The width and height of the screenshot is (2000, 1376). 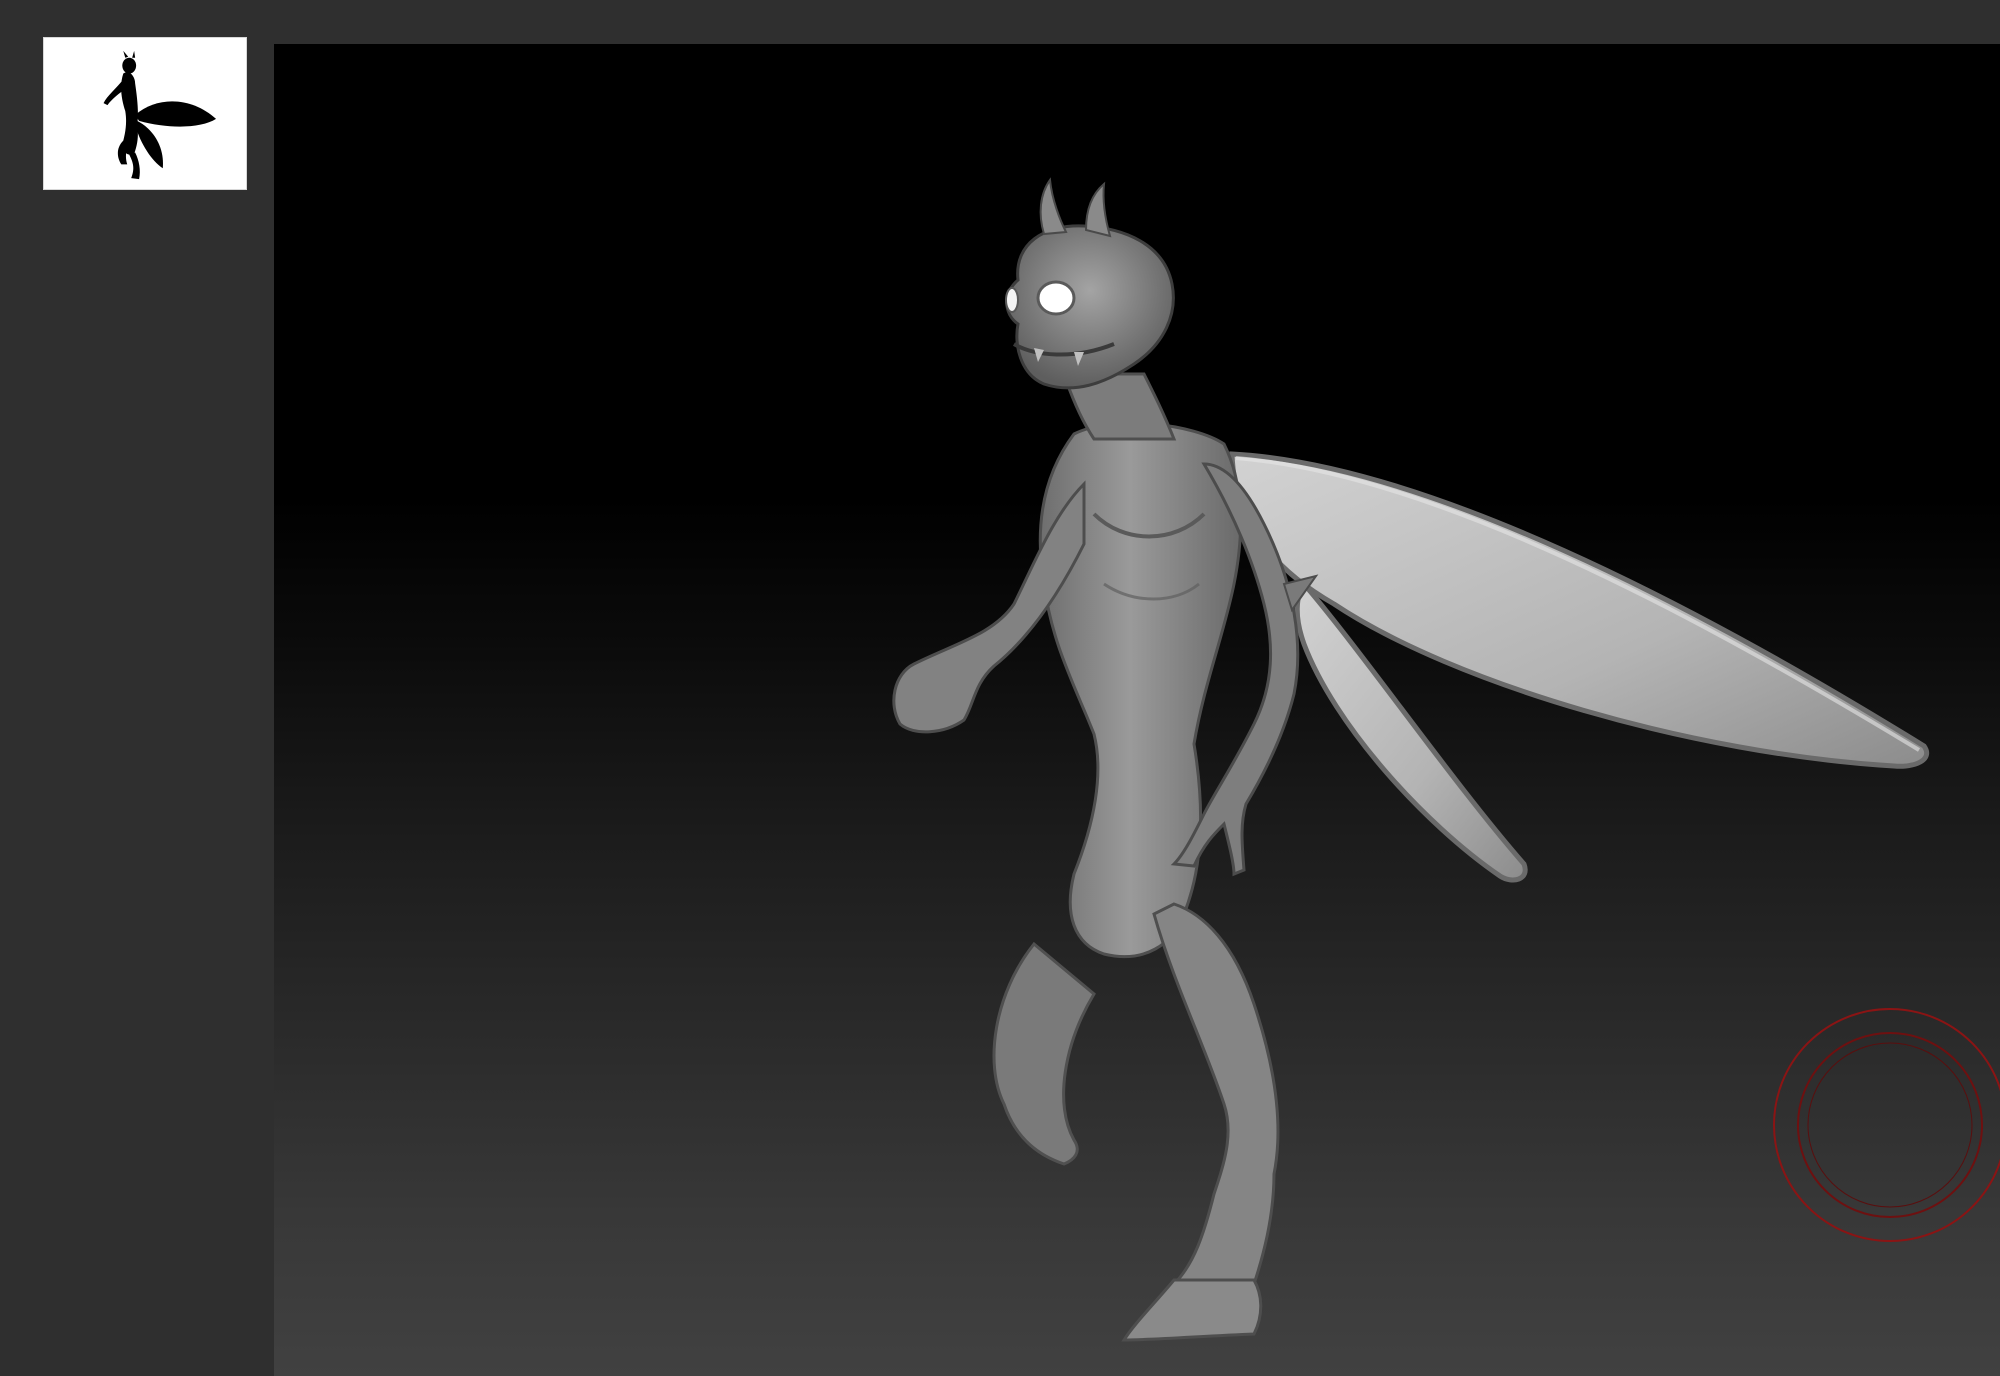 I want to click on left-horn, so click(x=1053, y=206).